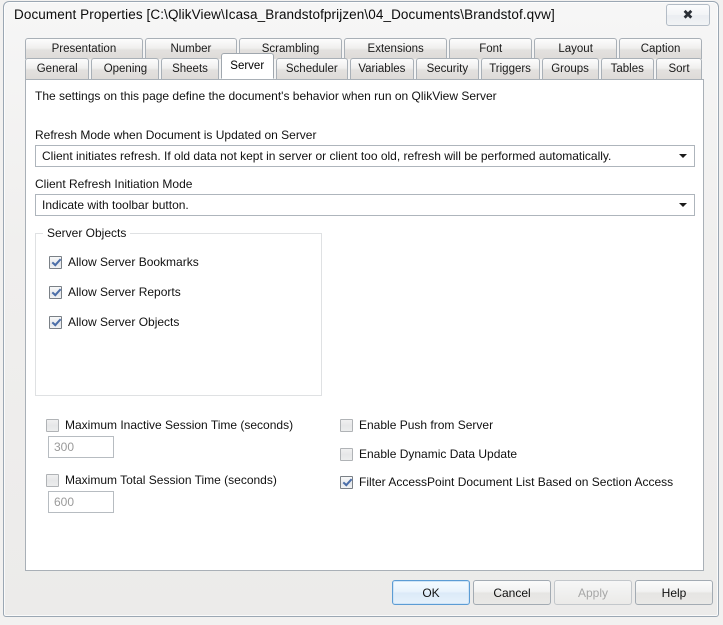 The image size is (723, 625). I want to click on tab-label: General, so click(57, 69).